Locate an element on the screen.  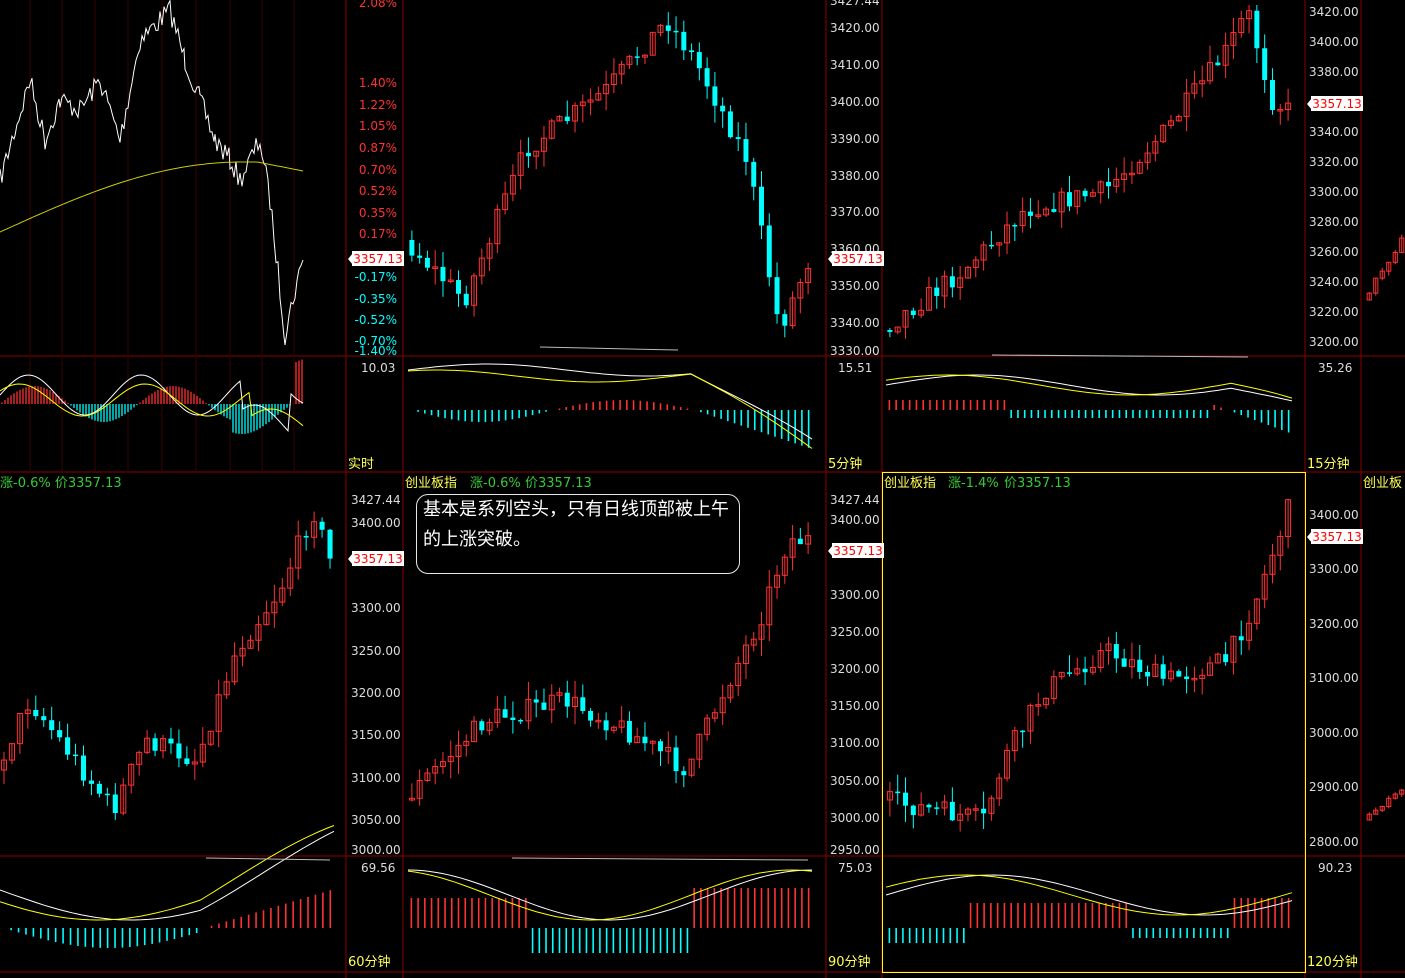
period-label-m60: 60分钟 is located at coordinates (369, 962).